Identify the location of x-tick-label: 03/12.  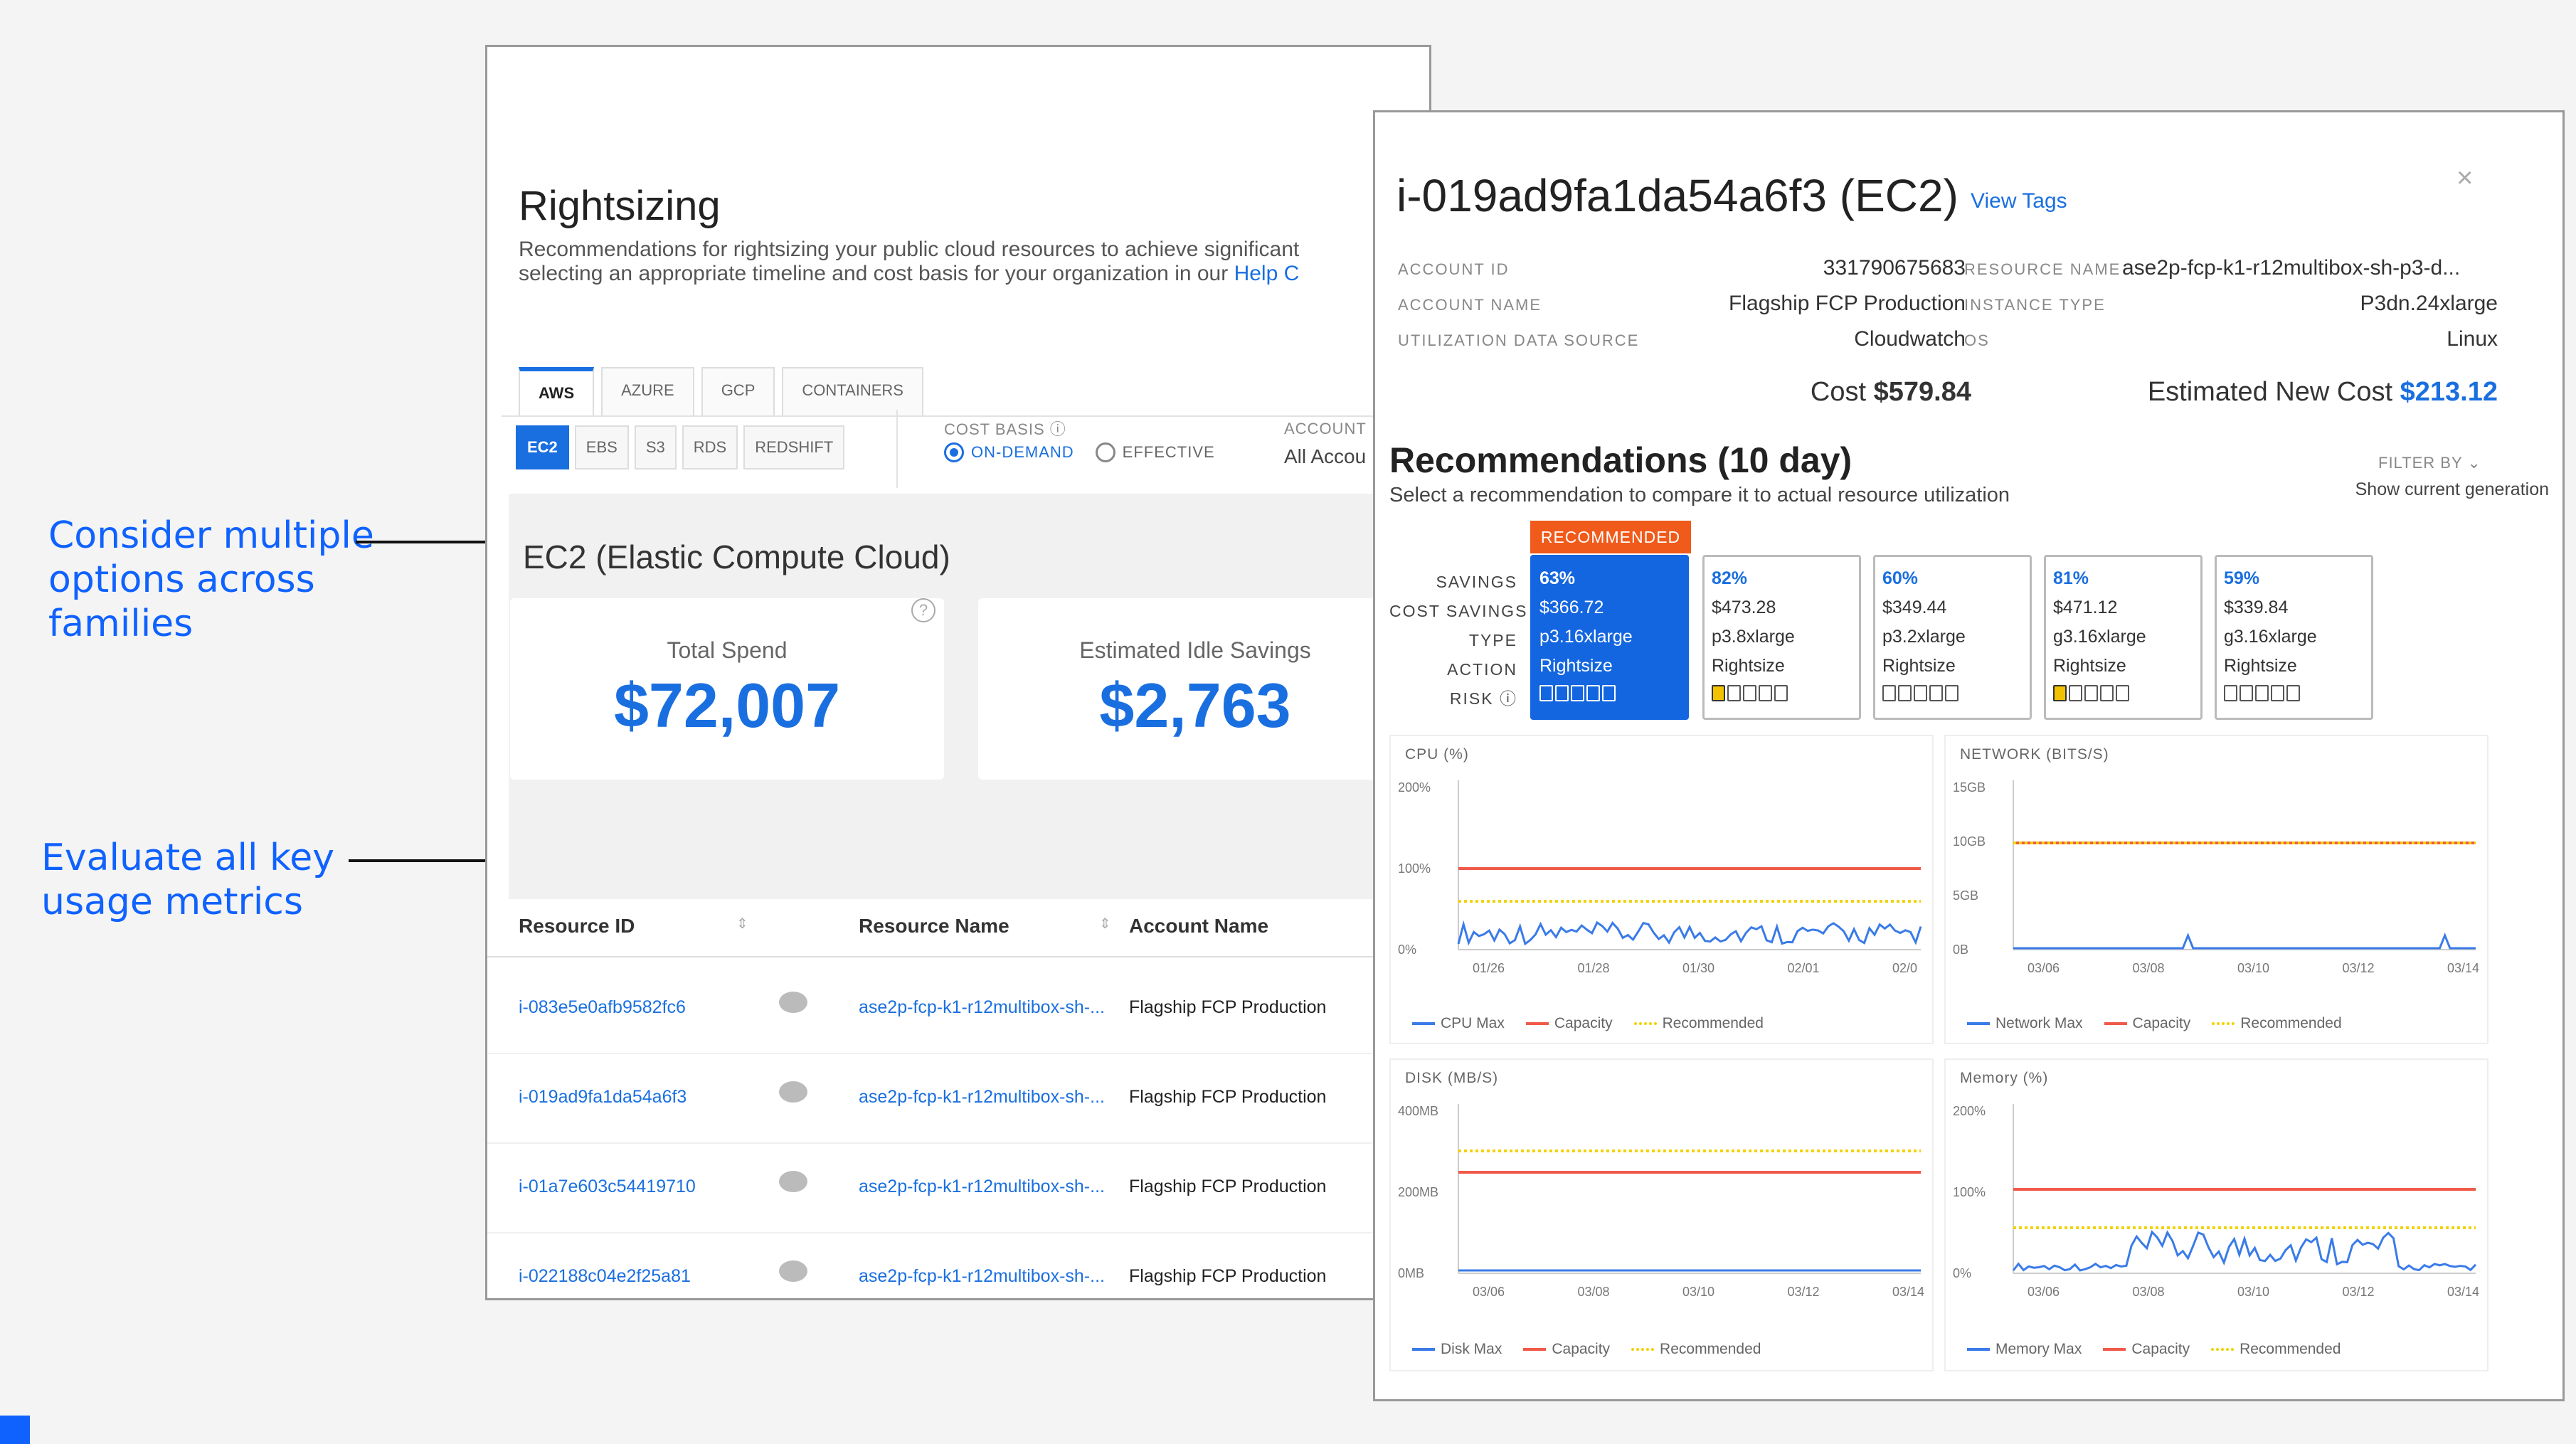
(2359, 1292).